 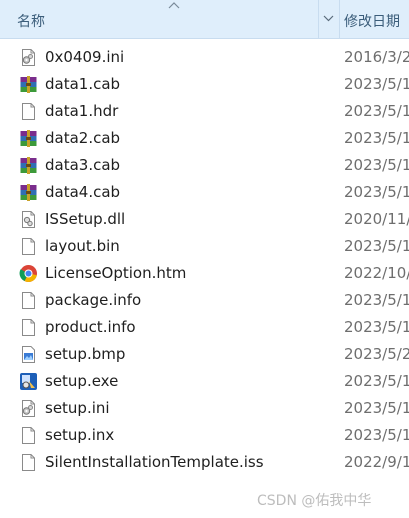 What do you see at coordinates (204, 381) in the screenshot?
I see `file-row: setup.exe 2023/5/1` at bounding box center [204, 381].